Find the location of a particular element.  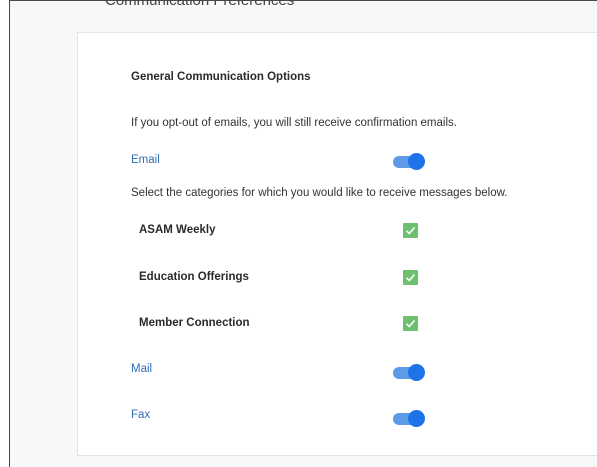

checkbox-member-connection is located at coordinates (410, 323).